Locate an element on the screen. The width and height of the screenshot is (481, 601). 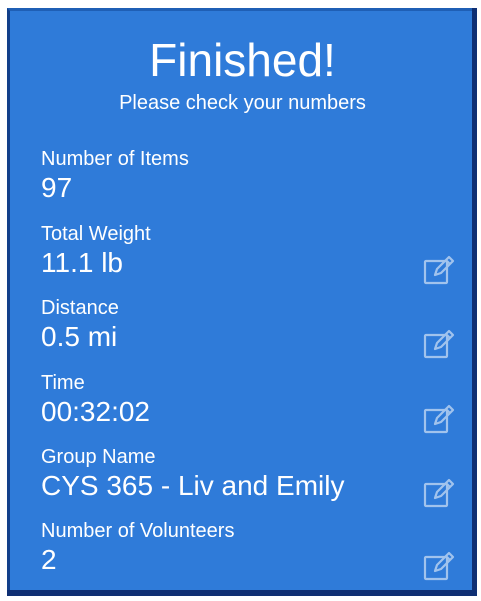
panel-bottom-border is located at coordinates (242, 593).